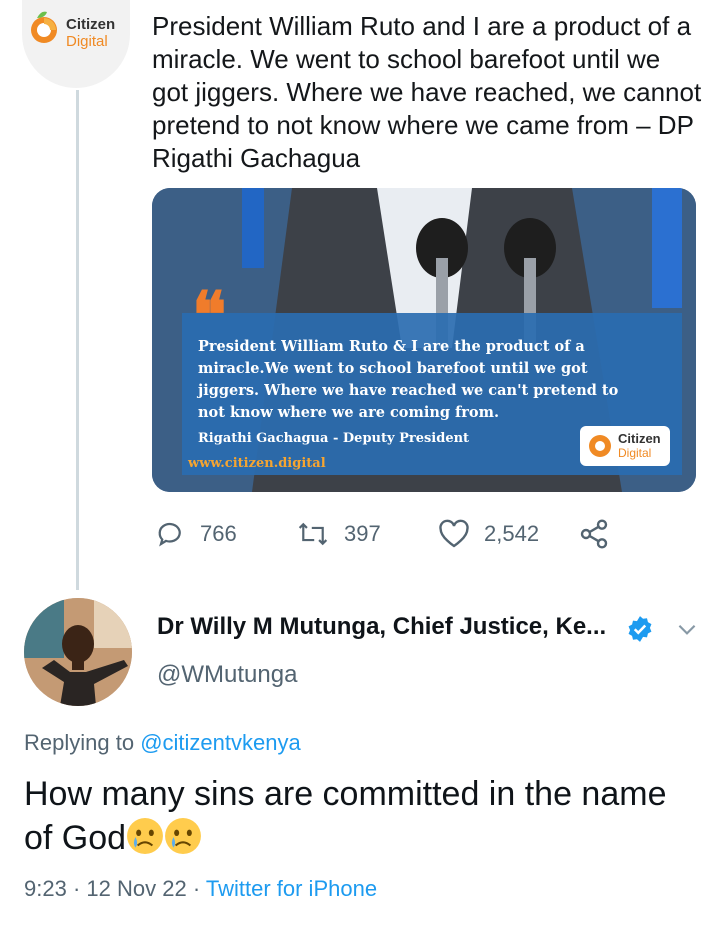 This screenshot has width=720, height=925. What do you see at coordinates (196, 534) in the screenshot?
I see `reply-button: 766` at bounding box center [196, 534].